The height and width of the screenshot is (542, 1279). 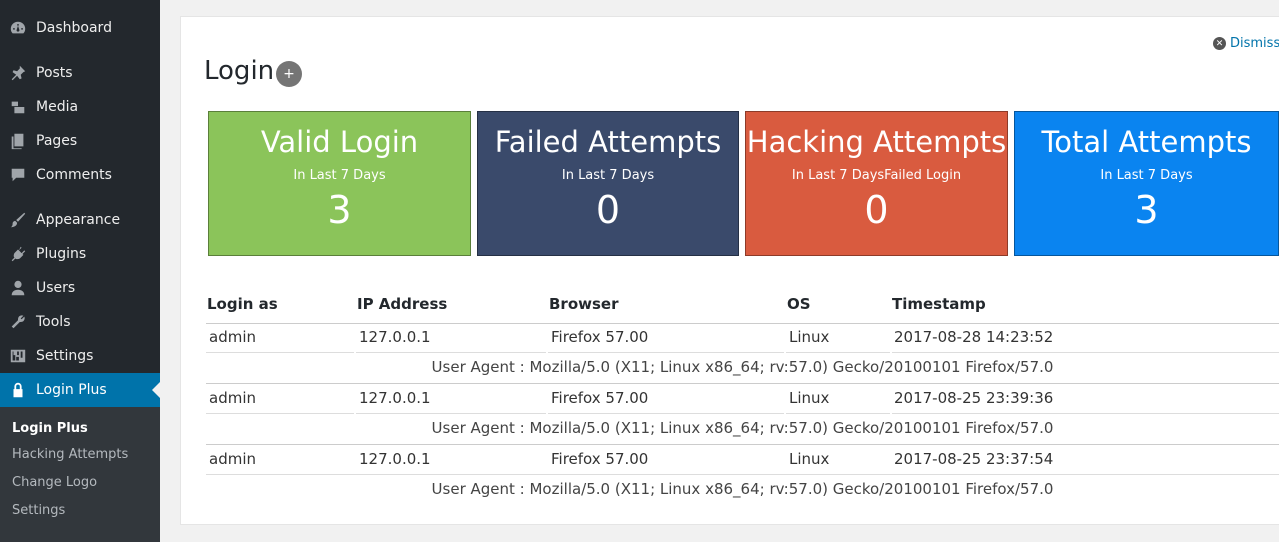 I want to click on submenu-item-settings: Settings, so click(x=38, y=510).